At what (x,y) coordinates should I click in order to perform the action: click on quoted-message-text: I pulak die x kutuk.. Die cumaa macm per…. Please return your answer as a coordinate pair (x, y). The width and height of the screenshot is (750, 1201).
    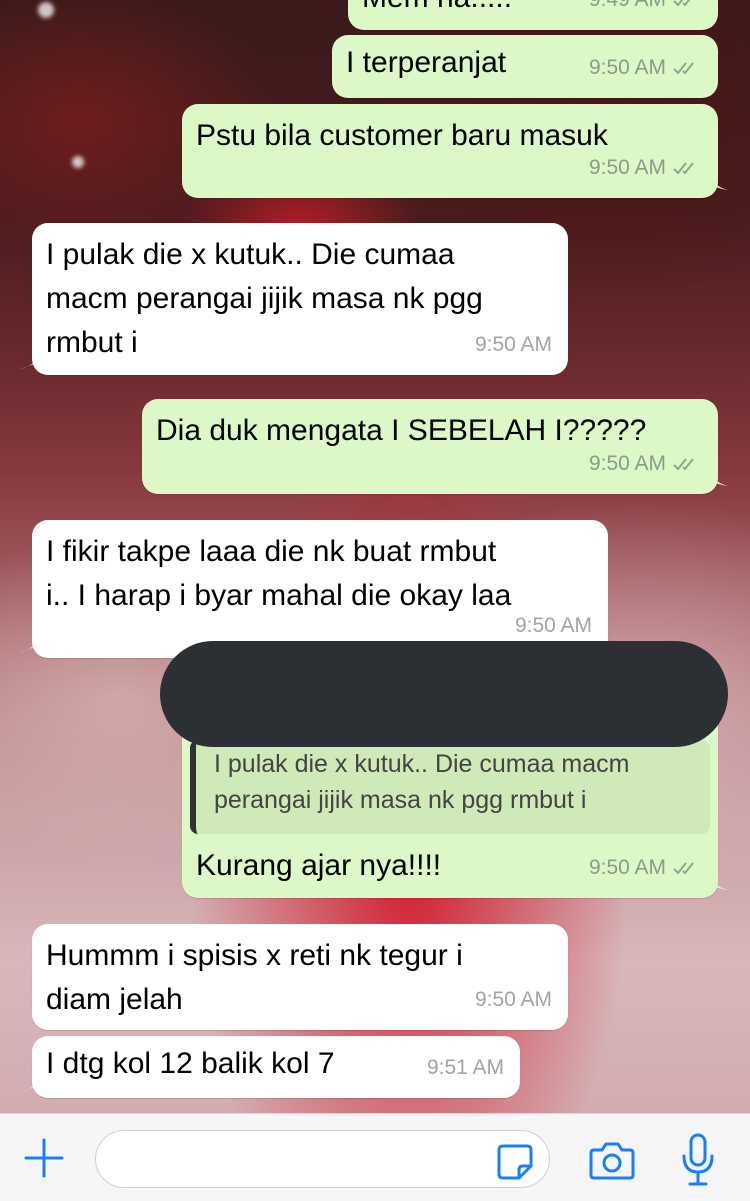
    Looking at the image, I should click on (422, 782).